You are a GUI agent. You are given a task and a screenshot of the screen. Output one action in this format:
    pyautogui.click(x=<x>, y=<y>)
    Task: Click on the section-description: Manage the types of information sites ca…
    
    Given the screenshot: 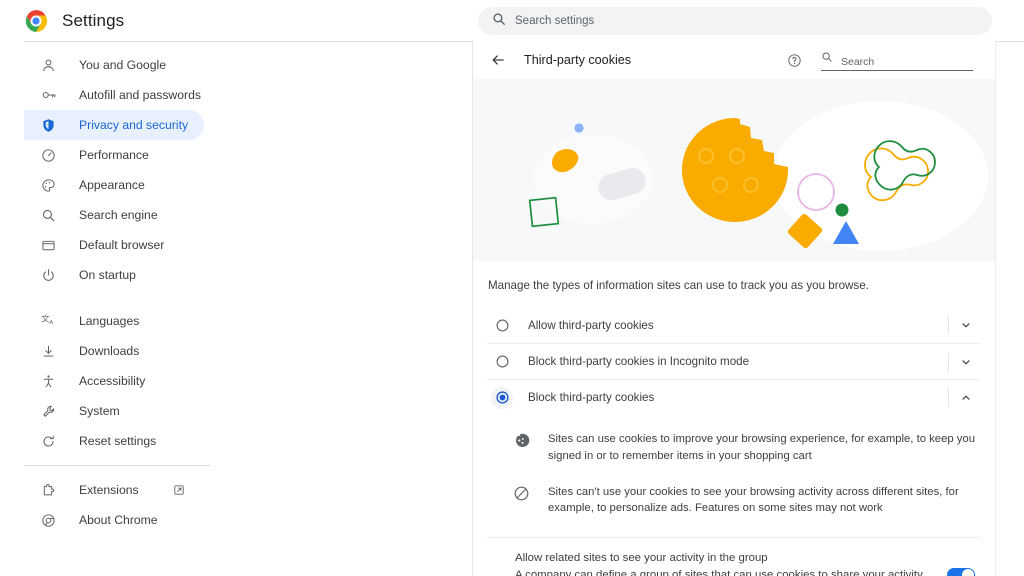 What is the action you would take?
    pyautogui.click(x=678, y=285)
    